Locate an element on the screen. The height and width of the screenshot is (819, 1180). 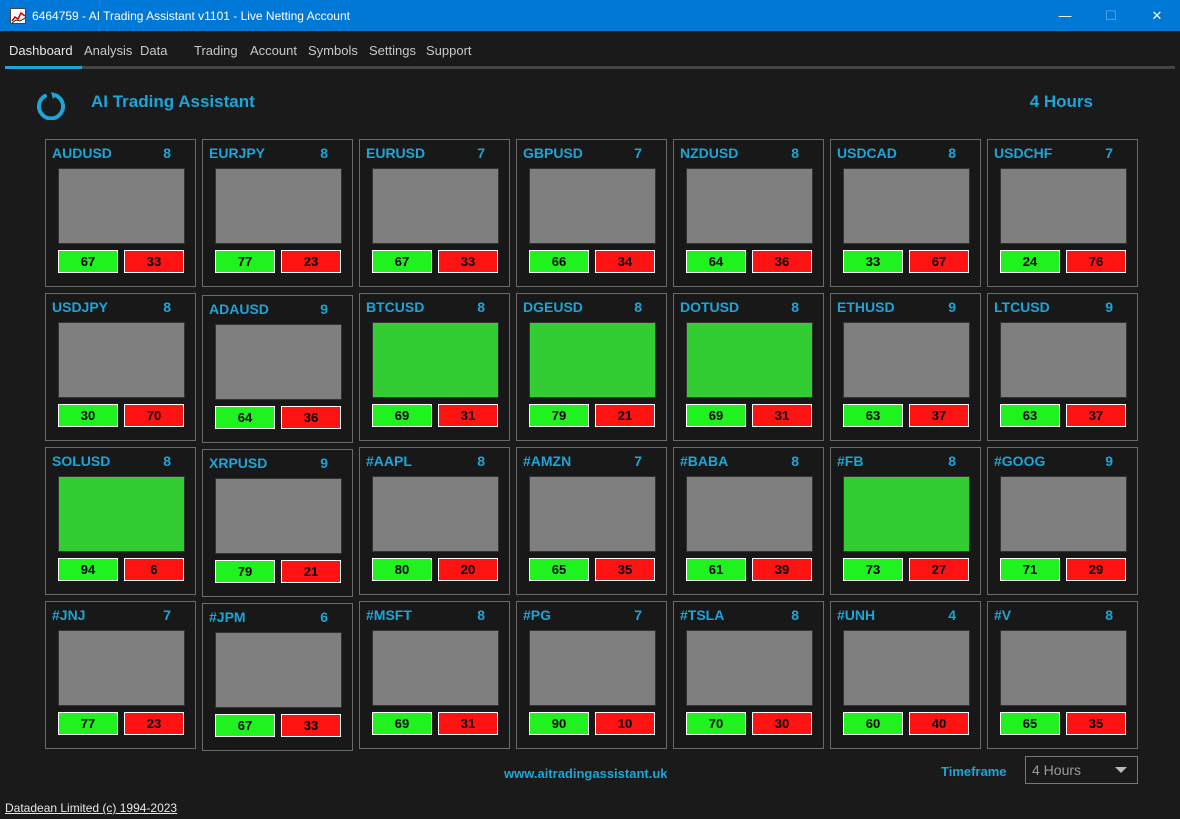
symbol-card: NZDUSD 8 64 36 is located at coordinates (748, 213).